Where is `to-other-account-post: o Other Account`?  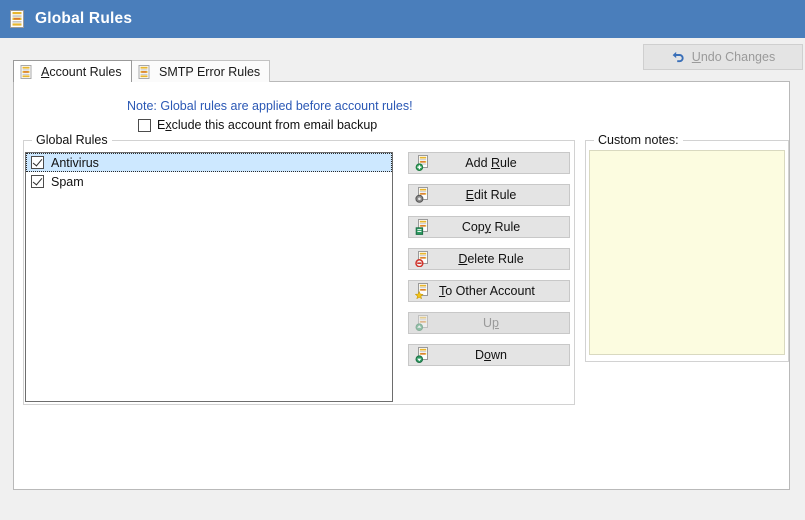
to-other-account-post: o Other Account is located at coordinates (490, 291).